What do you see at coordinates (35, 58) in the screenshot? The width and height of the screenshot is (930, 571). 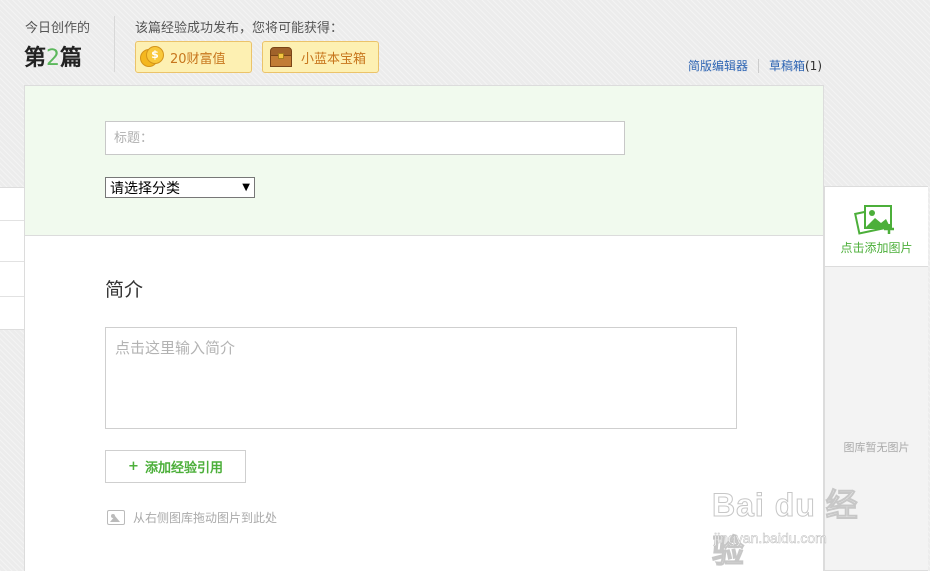 I see `count-prefix: 第` at bounding box center [35, 58].